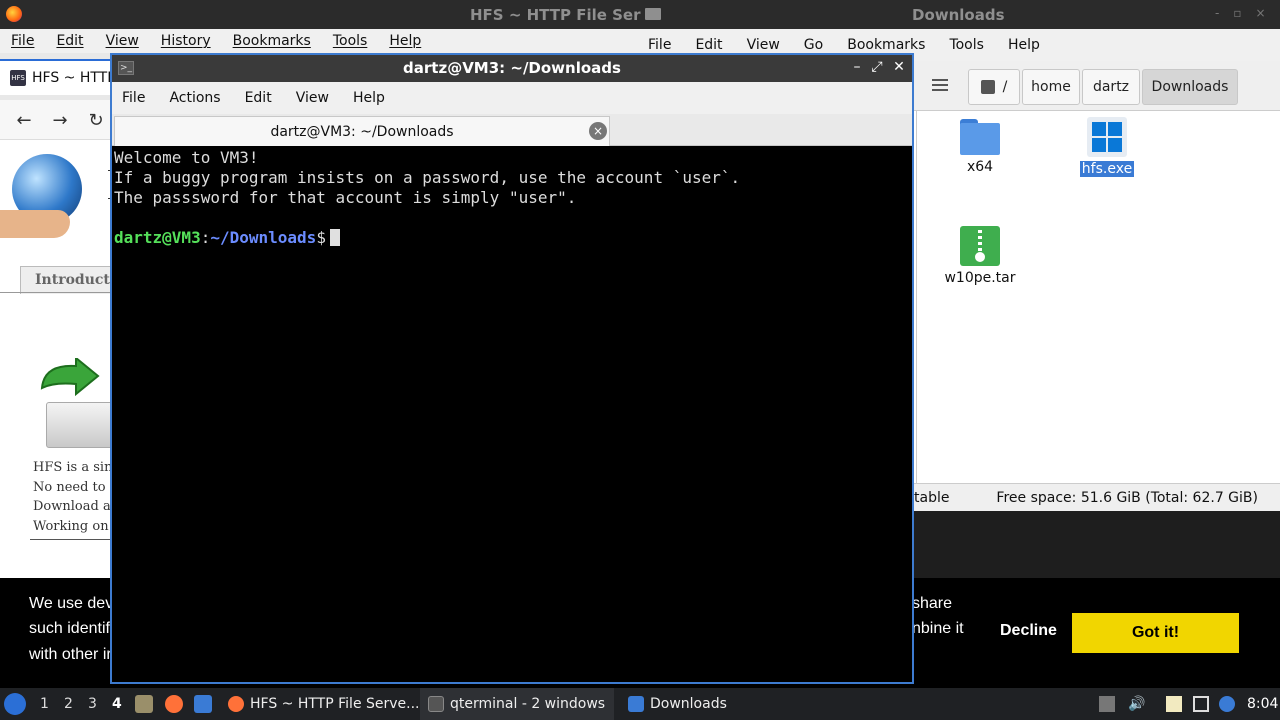  I want to click on hfs-hand-logo, so click(35, 224).